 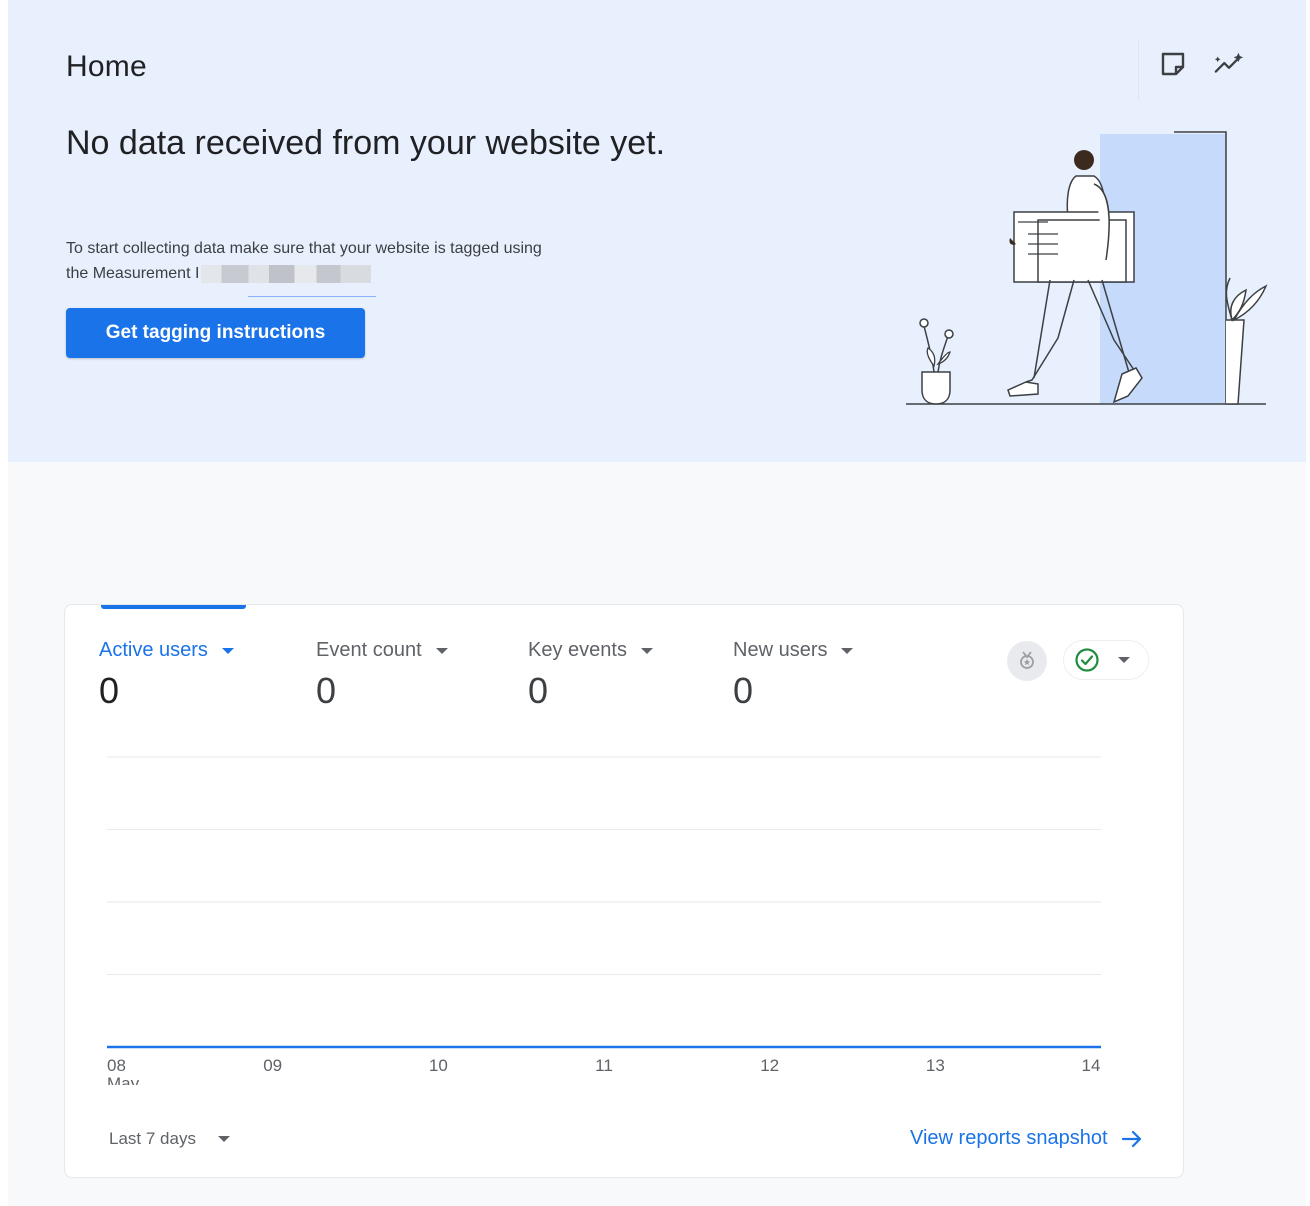 What do you see at coordinates (123, 1079) in the screenshot?
I see `x-tick-sublabel: May` at bounding box center [123, 1079].